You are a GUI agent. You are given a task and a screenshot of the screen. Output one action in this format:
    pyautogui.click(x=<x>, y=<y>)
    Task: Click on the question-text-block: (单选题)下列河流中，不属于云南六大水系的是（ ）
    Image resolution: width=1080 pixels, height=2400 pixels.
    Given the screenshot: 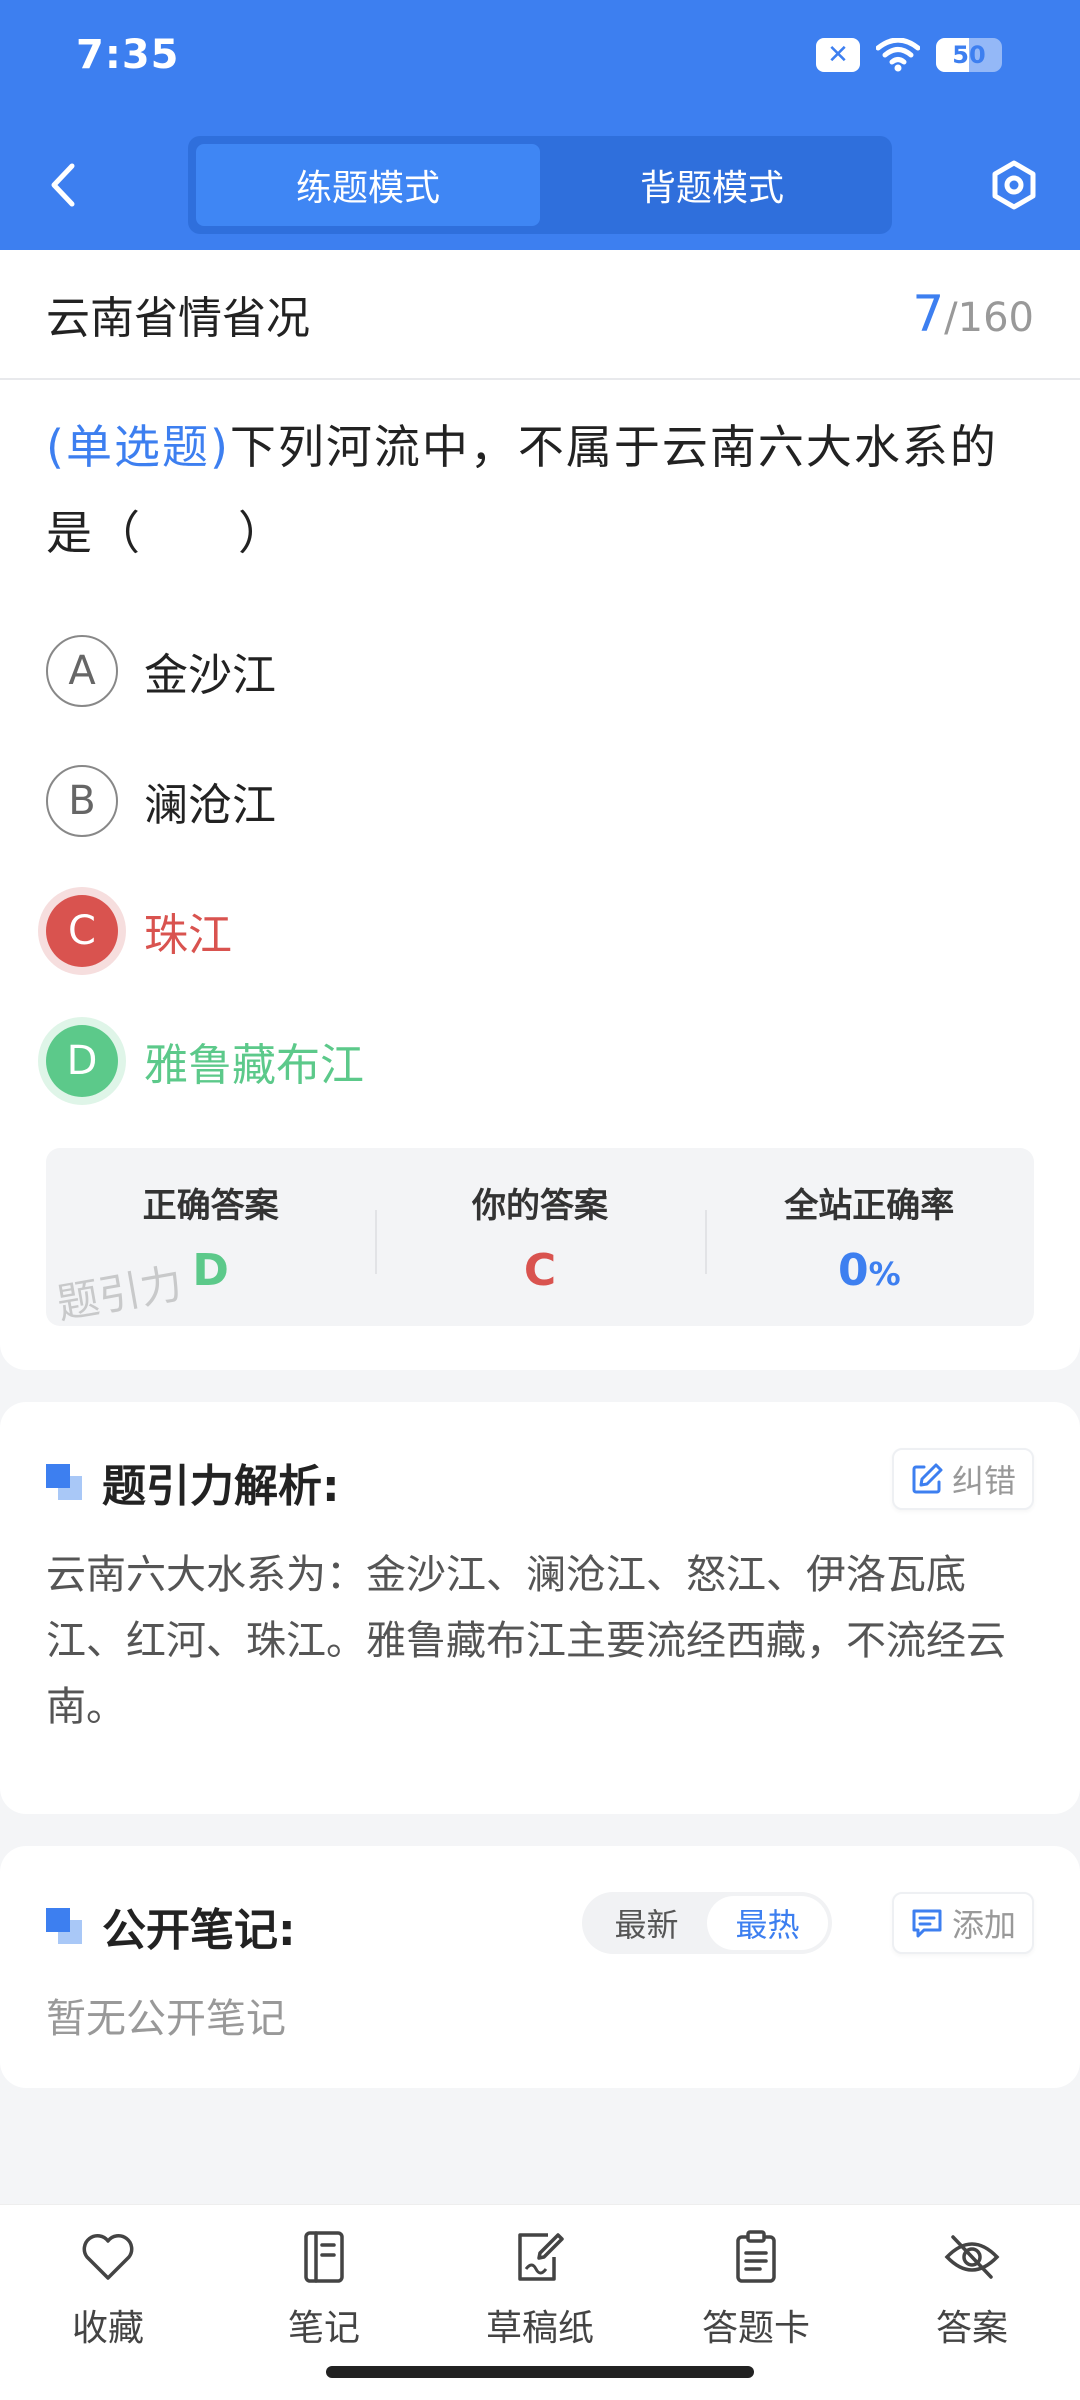 What is the action you would take?
    pyautogui.click(x=540, y=478)
    